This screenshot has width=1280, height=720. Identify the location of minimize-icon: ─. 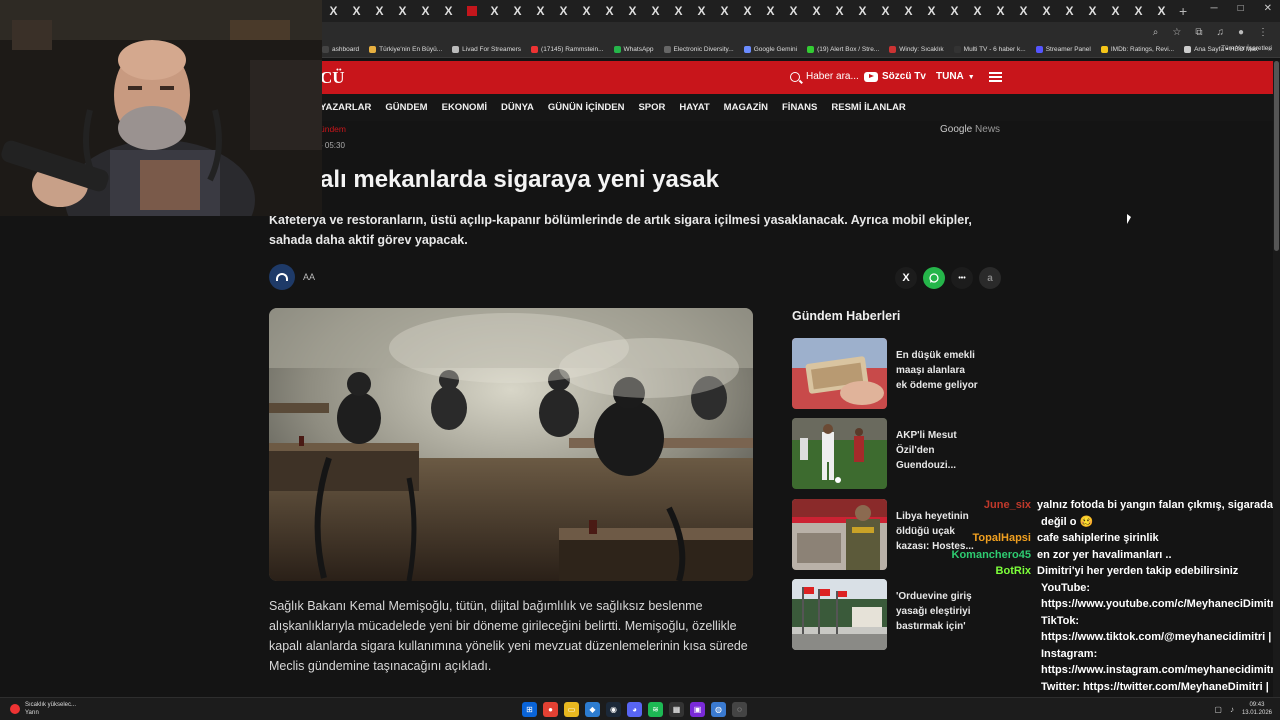
(1213, 8).